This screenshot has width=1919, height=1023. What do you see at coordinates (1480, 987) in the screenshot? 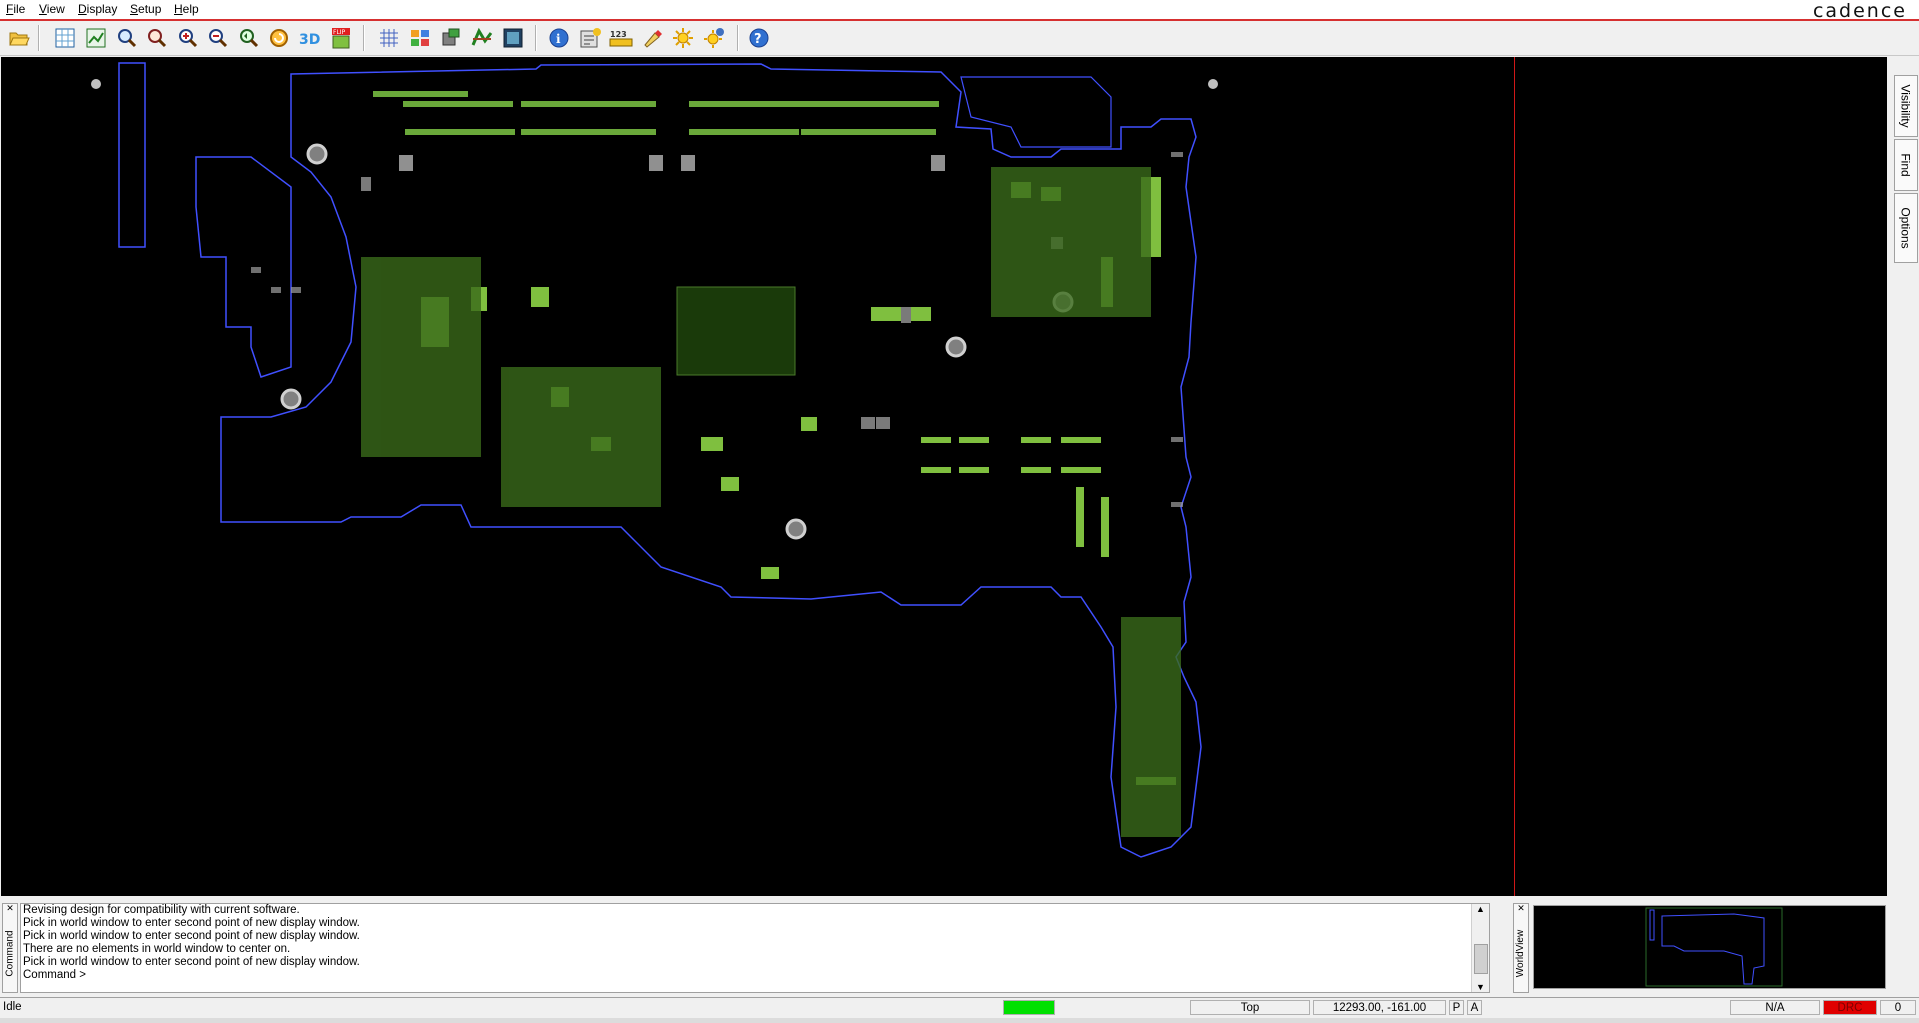
I see `scroll-down-icon: ▼` at bounding box center [1480, 987].